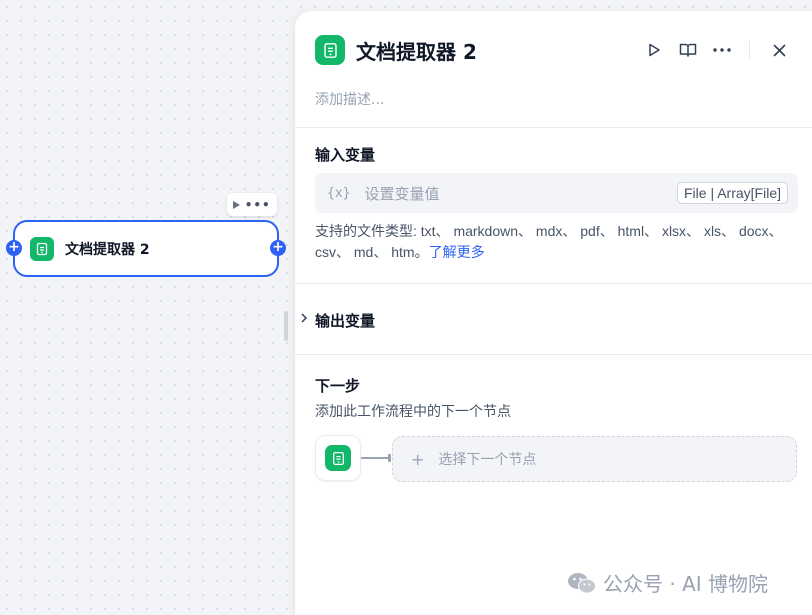 The height and width of the screenshot is (615, 812). What do you see at coordinates (402, 193) in the screenshot?
I see `variable-placeholder: 设置变量值` at bounding box center [402, 193].